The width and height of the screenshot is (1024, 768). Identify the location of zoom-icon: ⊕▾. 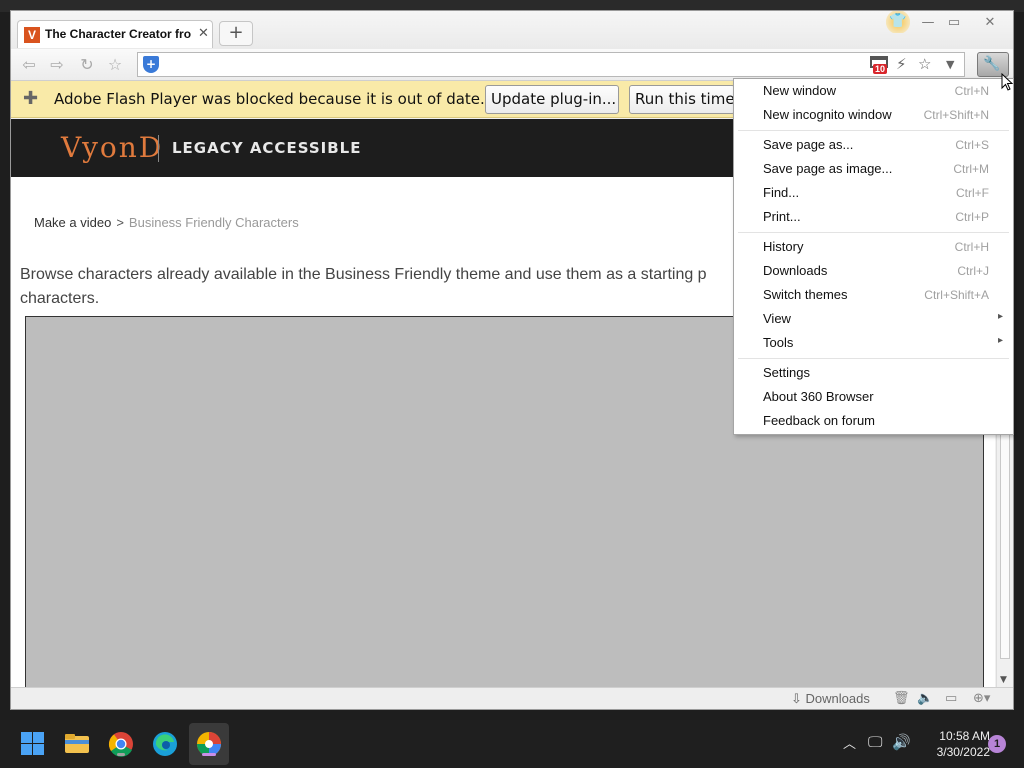
(981, 698).